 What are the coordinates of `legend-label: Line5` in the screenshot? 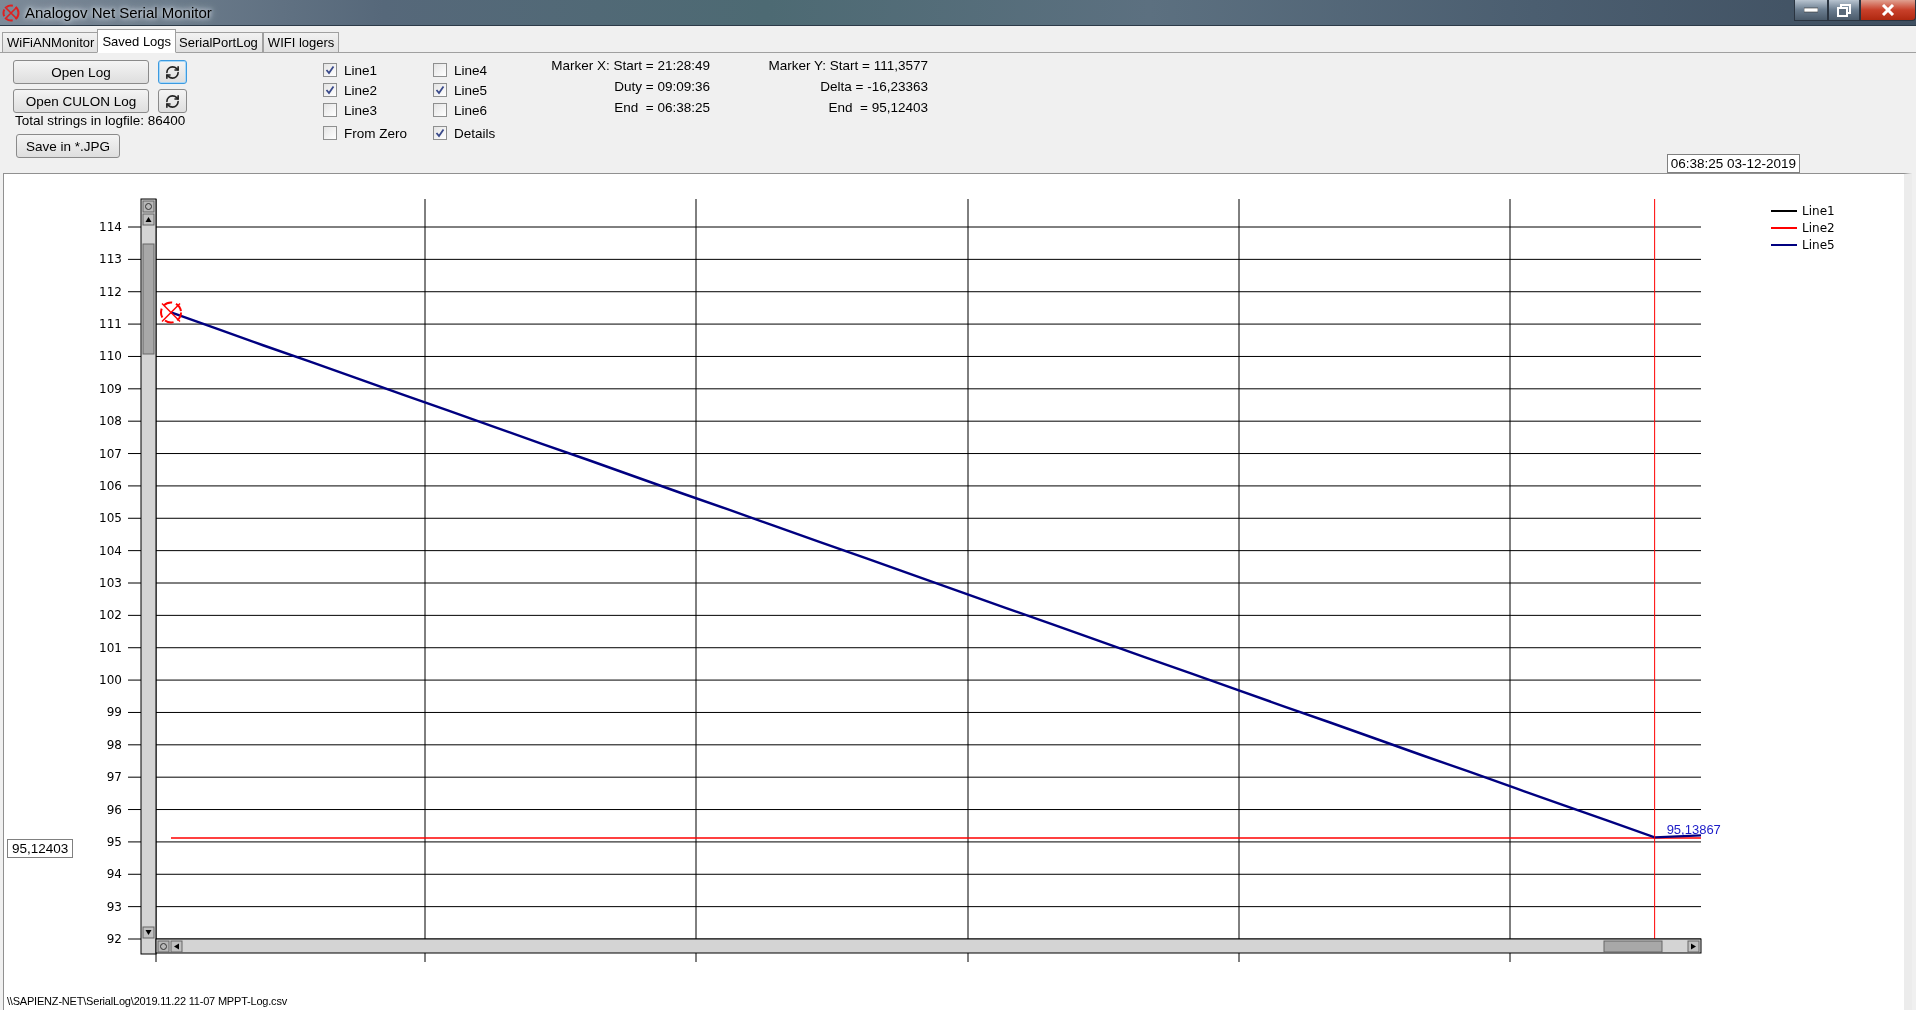 It's located at (1818, 245).